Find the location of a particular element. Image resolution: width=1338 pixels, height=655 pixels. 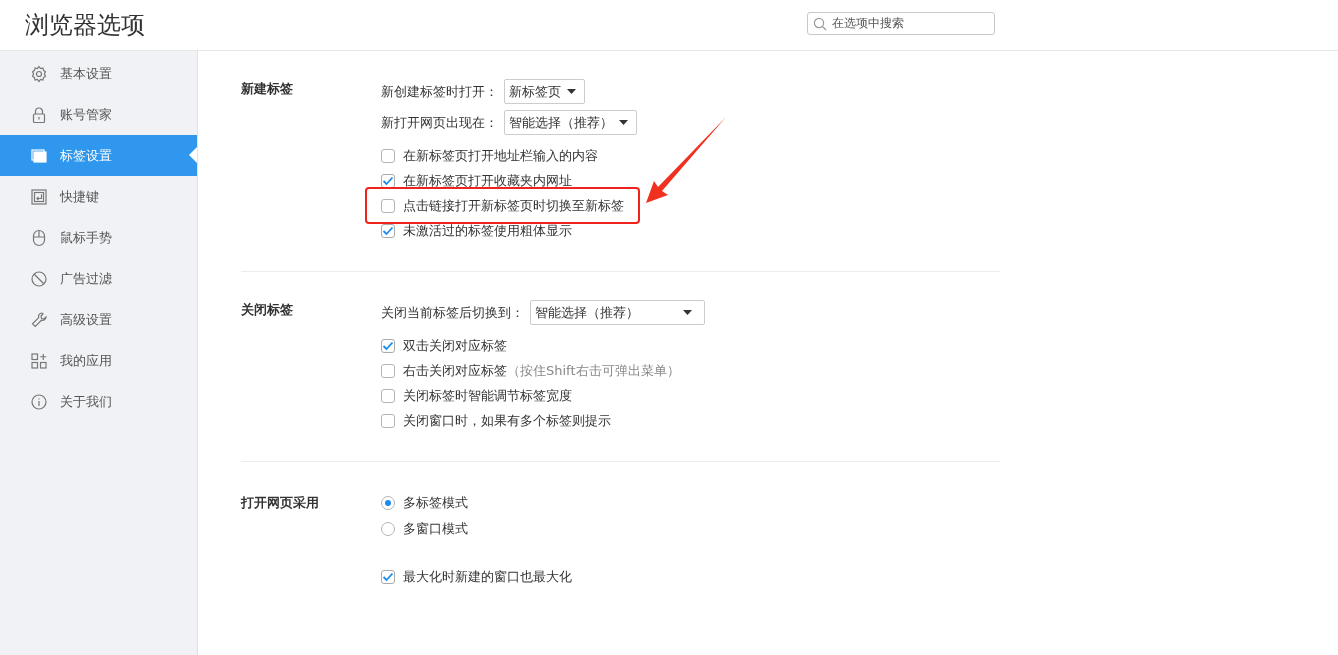

info-icon is located at coordinates (39, 401).